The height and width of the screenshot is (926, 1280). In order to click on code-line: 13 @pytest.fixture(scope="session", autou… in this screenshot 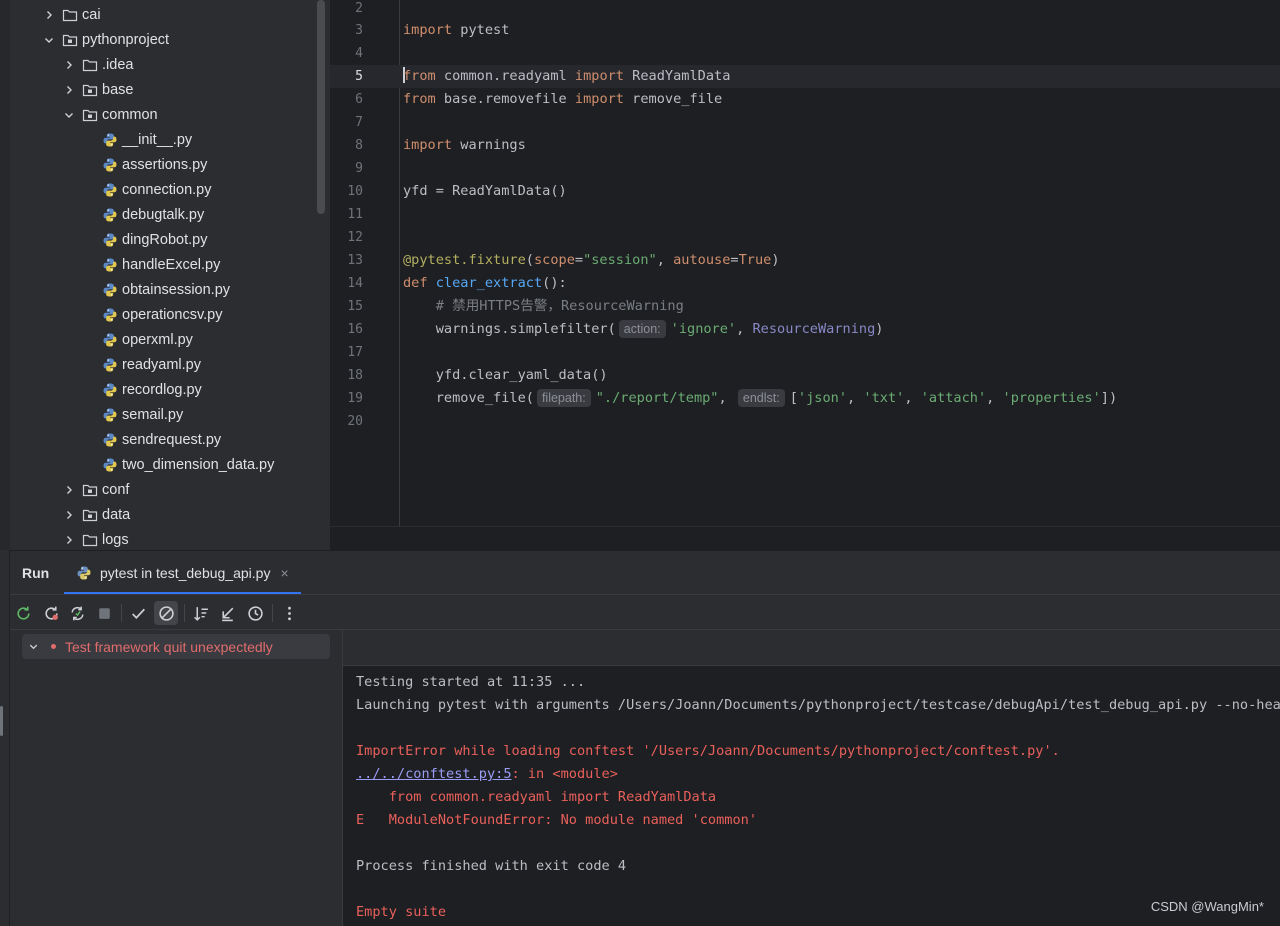, I will do `click(805, 260)`.